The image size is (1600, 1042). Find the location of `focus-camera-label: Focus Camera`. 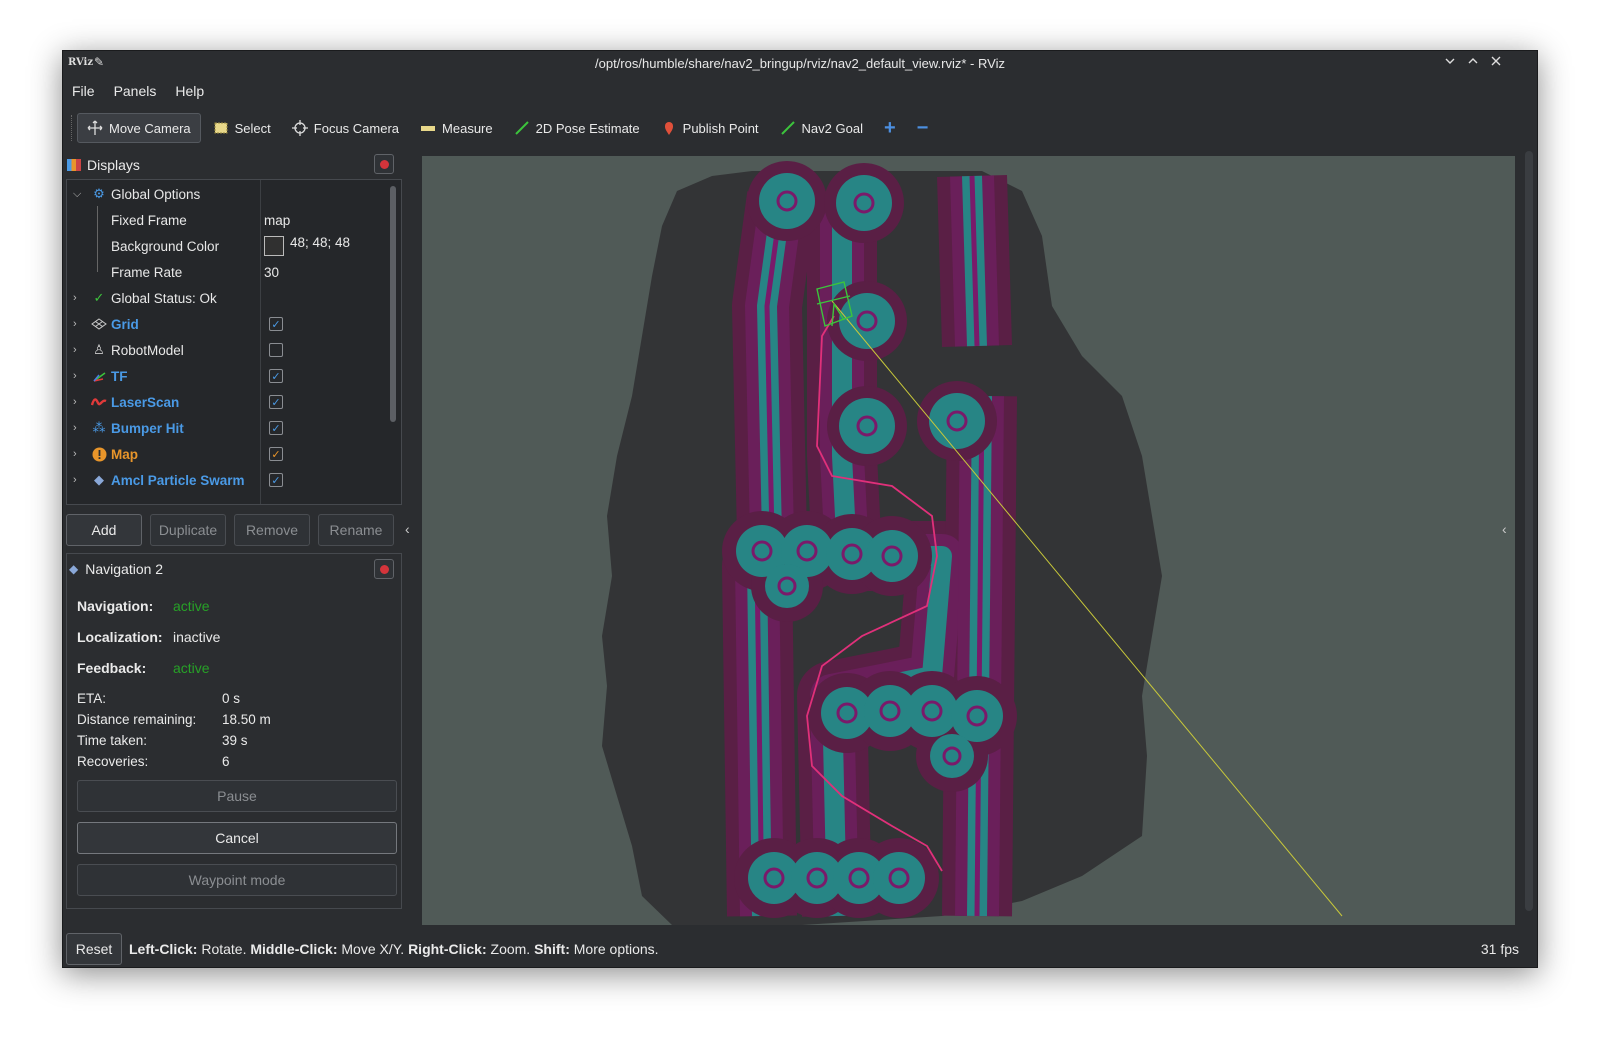

focus-camera-label: Focus Camera is located at coordinates (356, 128).